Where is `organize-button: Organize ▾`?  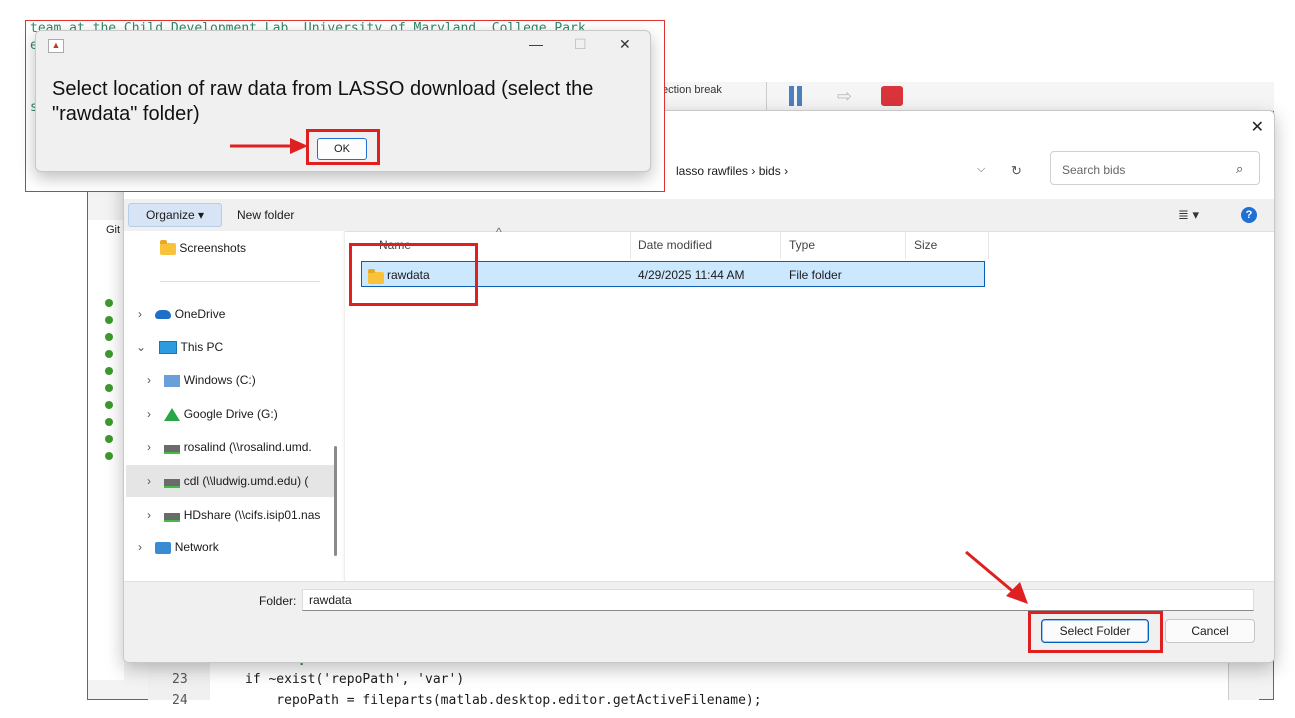
organize-button: Organize ▾ is located at coordinates (175, 215).